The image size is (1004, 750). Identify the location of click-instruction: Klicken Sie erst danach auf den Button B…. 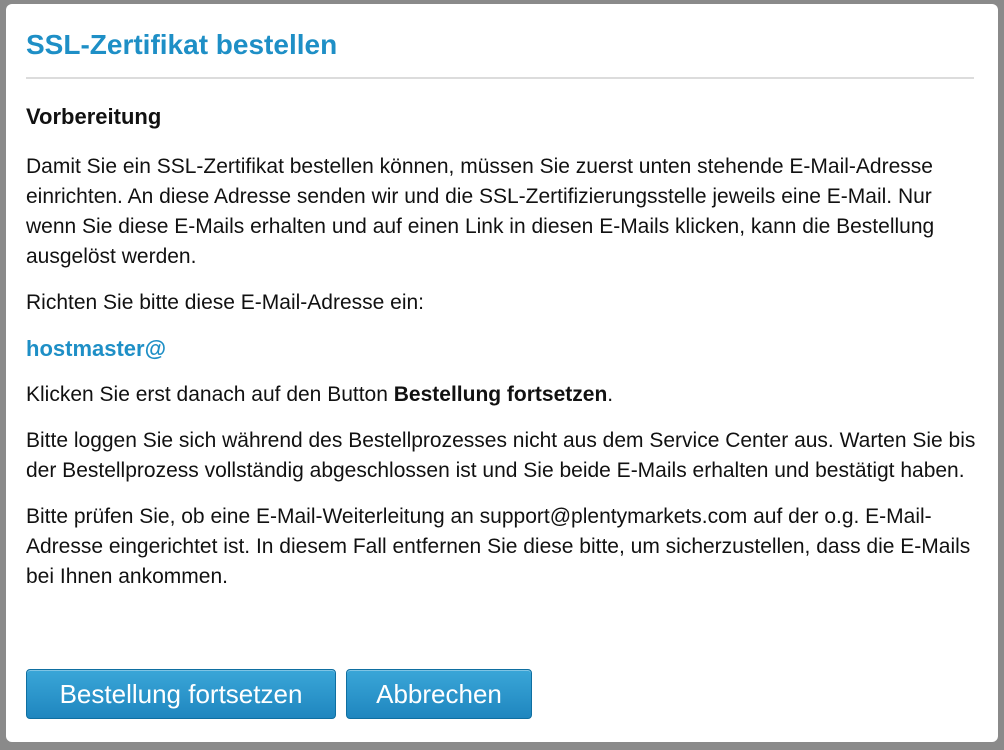
(501, 395).